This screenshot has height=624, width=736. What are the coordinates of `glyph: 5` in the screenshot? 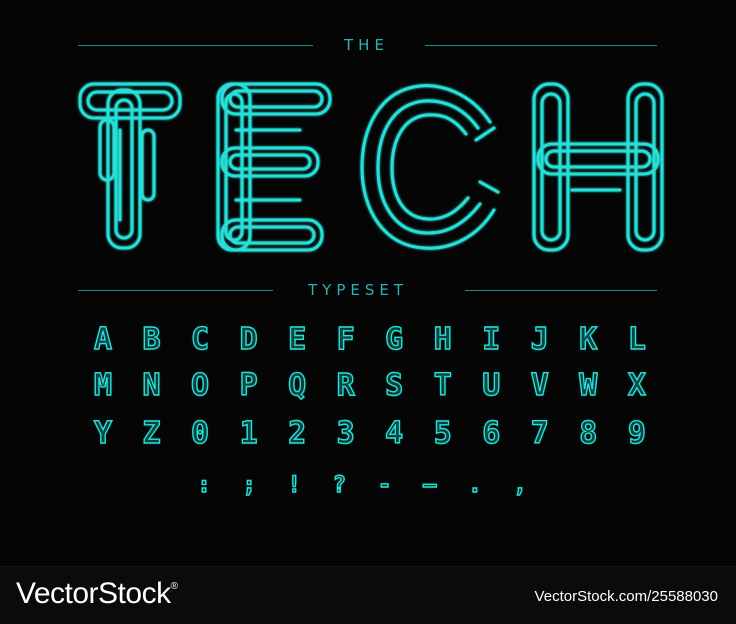 It's located at (442, 433).